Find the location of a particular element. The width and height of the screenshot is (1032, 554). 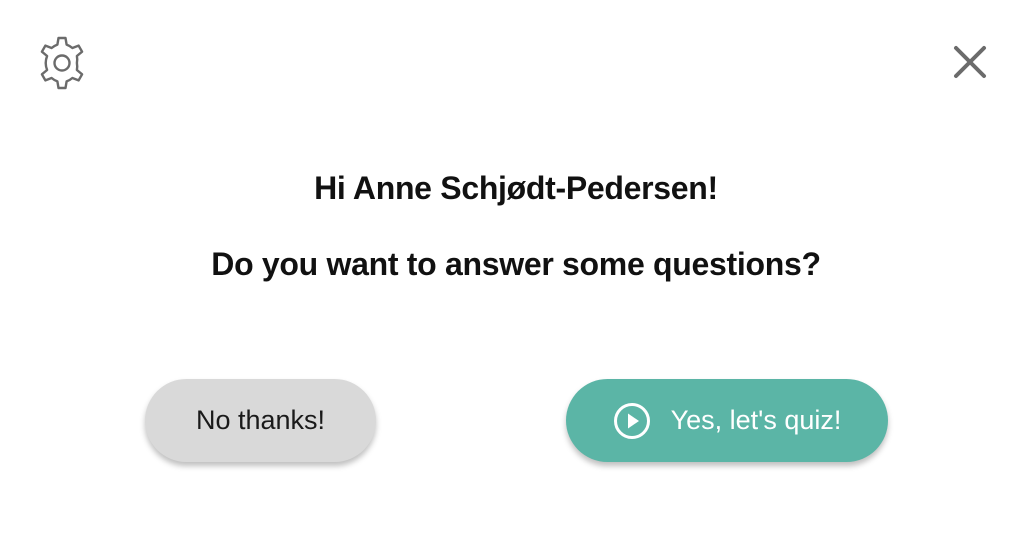

play-circle-icon is located at coordinates (632, 421).